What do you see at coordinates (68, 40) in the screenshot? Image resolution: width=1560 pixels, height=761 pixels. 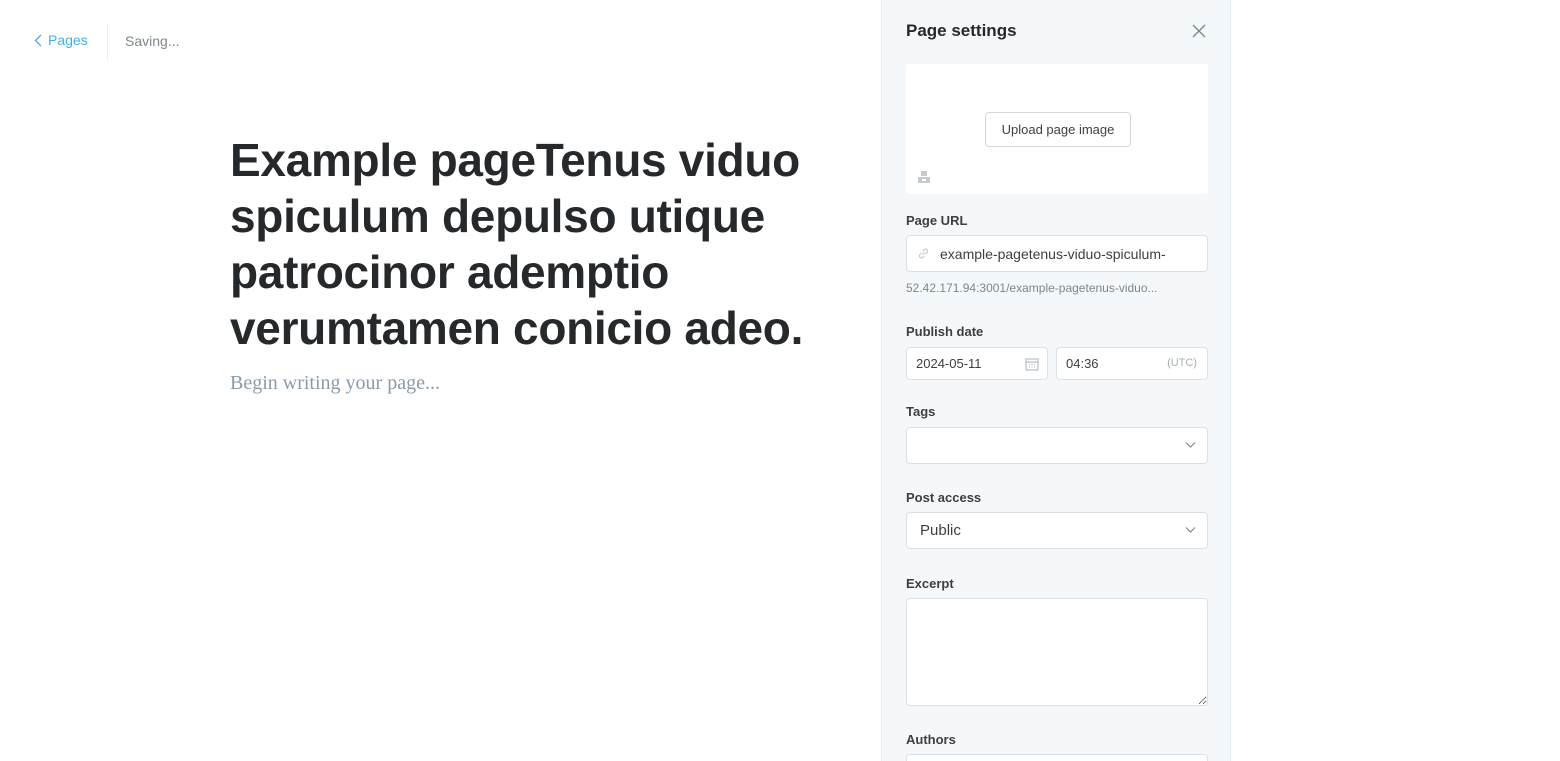 I see `back-link-label: Pages` at bounding box center [68, 40].